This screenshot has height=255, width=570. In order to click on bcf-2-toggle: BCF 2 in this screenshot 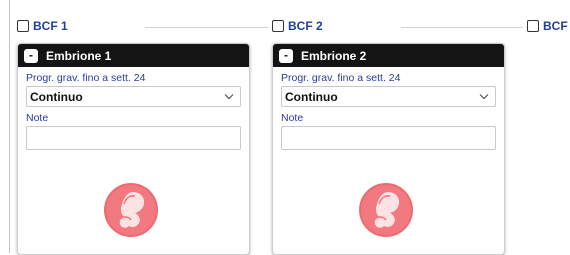, I will do `click(297, 26)`.